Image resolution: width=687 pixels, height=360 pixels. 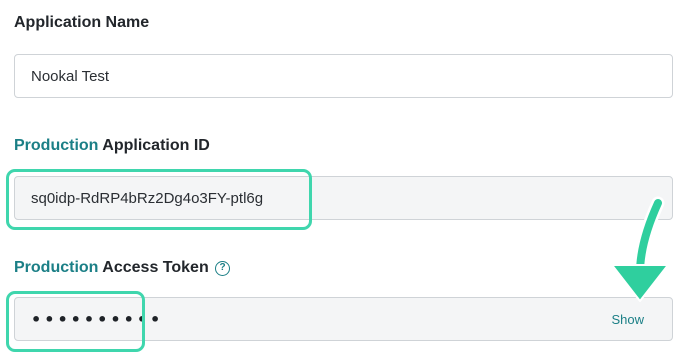 I want to click on access-token-label-env: Production, so click(x=56, y=267).